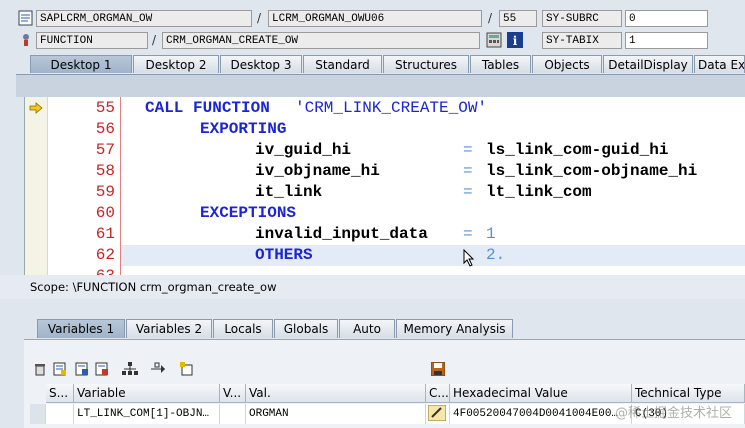  What do you see at coordinates (81, 64) in the screenshot?
I see `tab-desktop-1: Desktop 1` at bounding box center [81, 64].